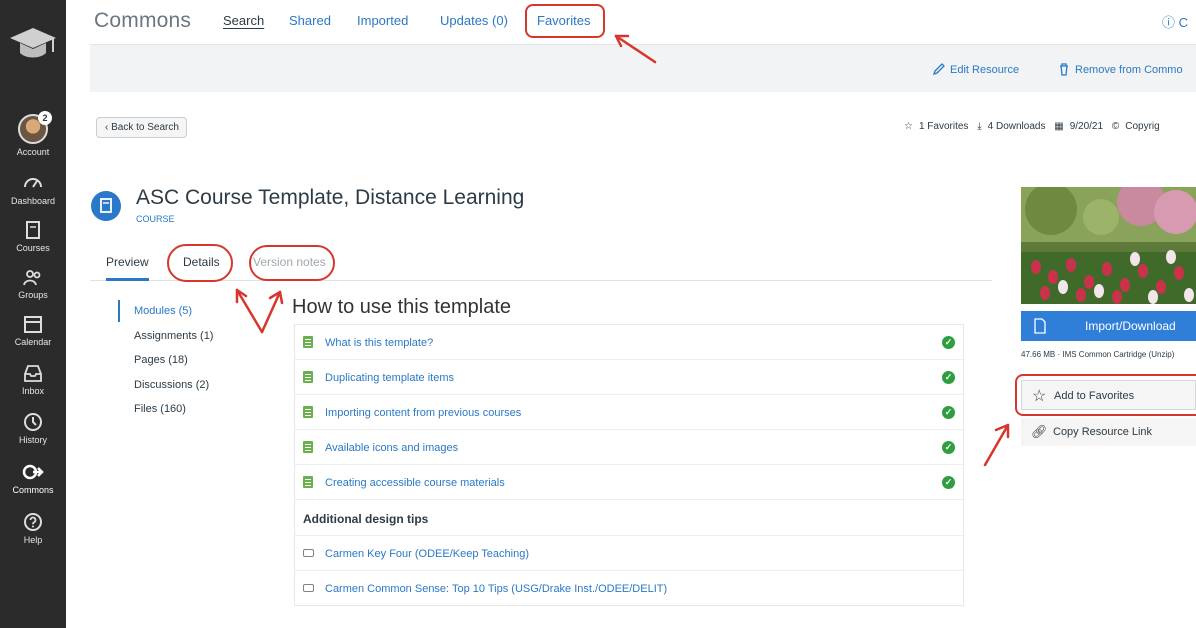  I want to click on edit-resource-link: Edit Resource, so click(975, 69).